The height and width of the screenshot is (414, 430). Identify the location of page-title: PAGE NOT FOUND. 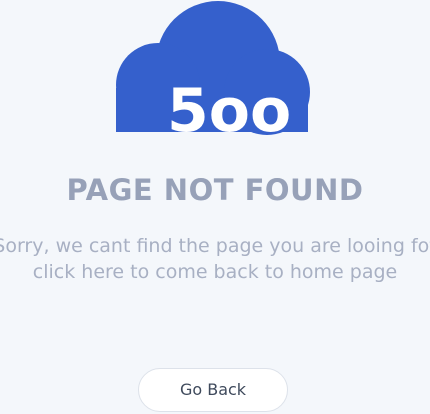
(215, 190).